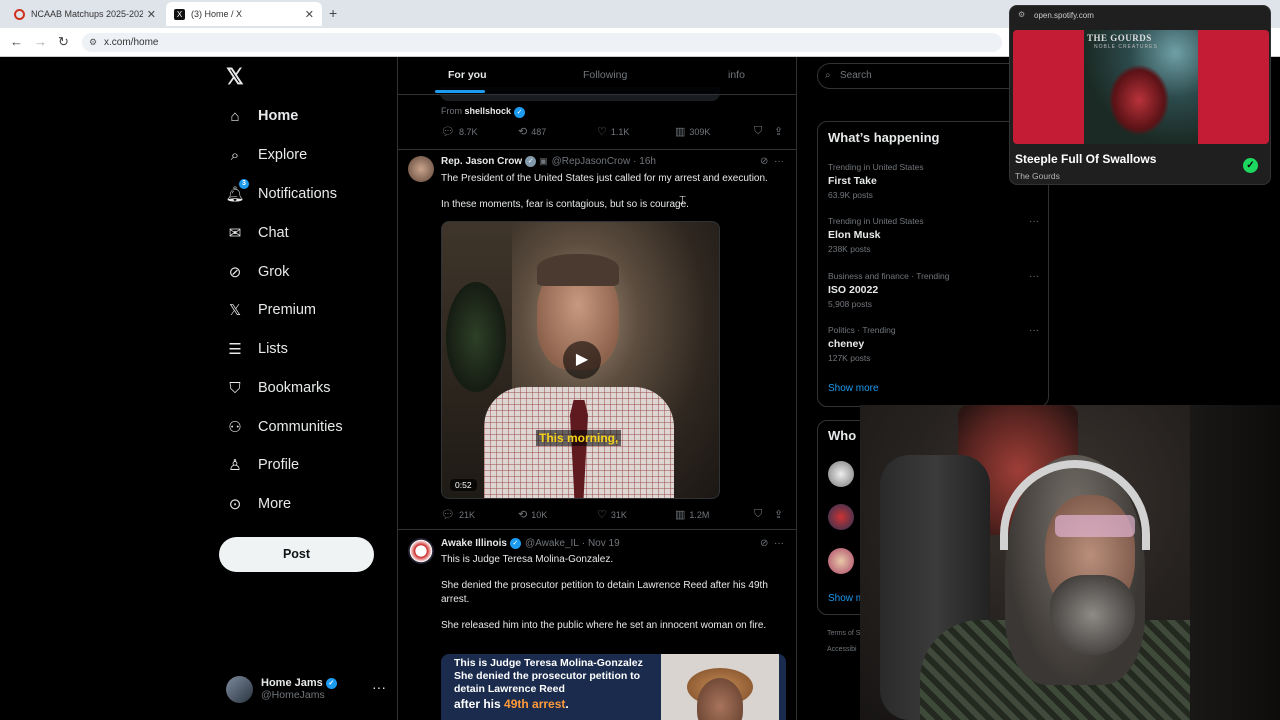 Image resolution: width=1280 pixels, height=720 pixels. I want to click on author-name: Awake Illinois, so click(474, 543).